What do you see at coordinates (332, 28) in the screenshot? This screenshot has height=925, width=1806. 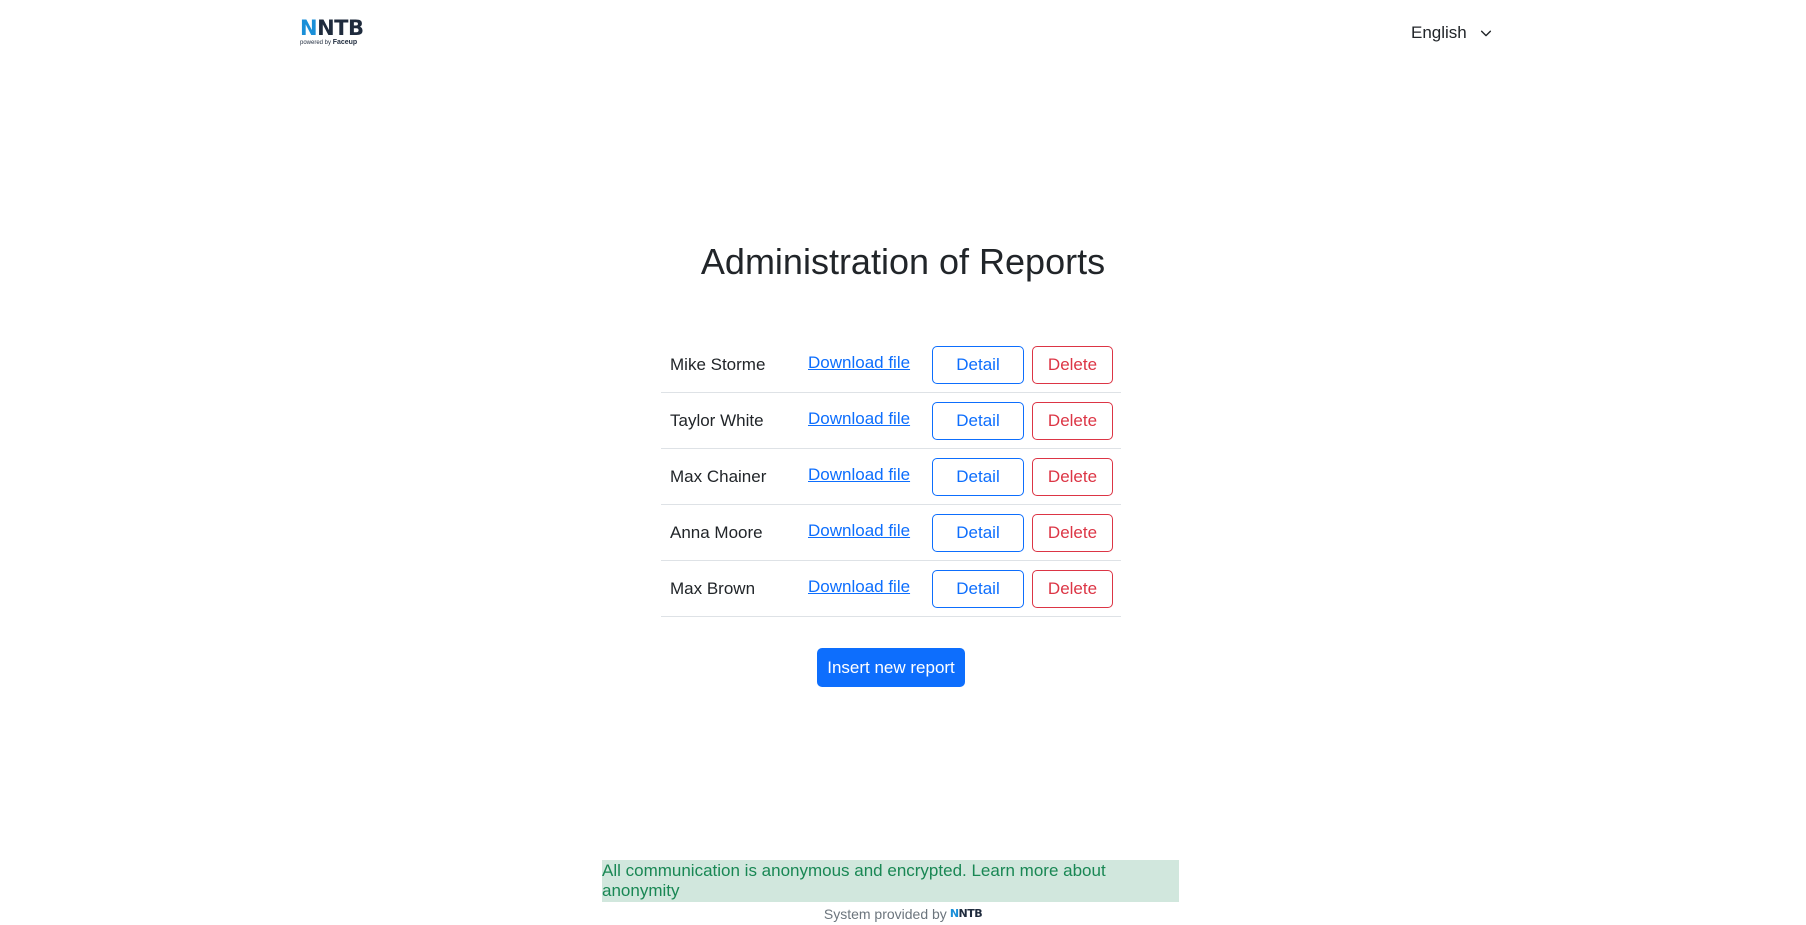 I see `logo-wordmark: NNTB` at bounding box center [332, 28].